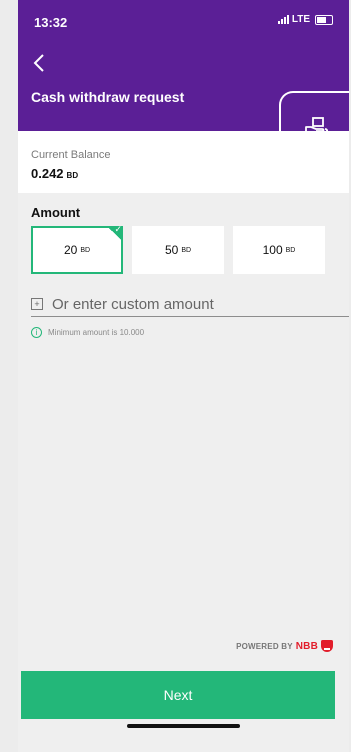  What do you see at coordinates (183, 726) in the screenshot?
I see `home-indicator` at bounding box center [183, 726].